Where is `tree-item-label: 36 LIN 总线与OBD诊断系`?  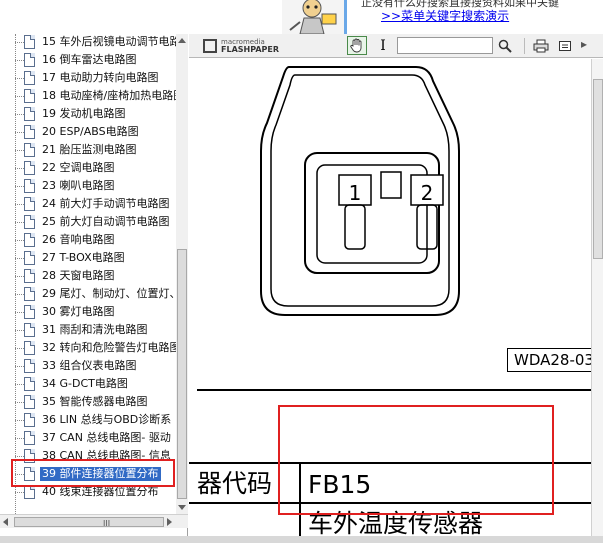 tree-item-label: 36 LIN 总线与OBD诊断系 is located at coordinates (107, 419).